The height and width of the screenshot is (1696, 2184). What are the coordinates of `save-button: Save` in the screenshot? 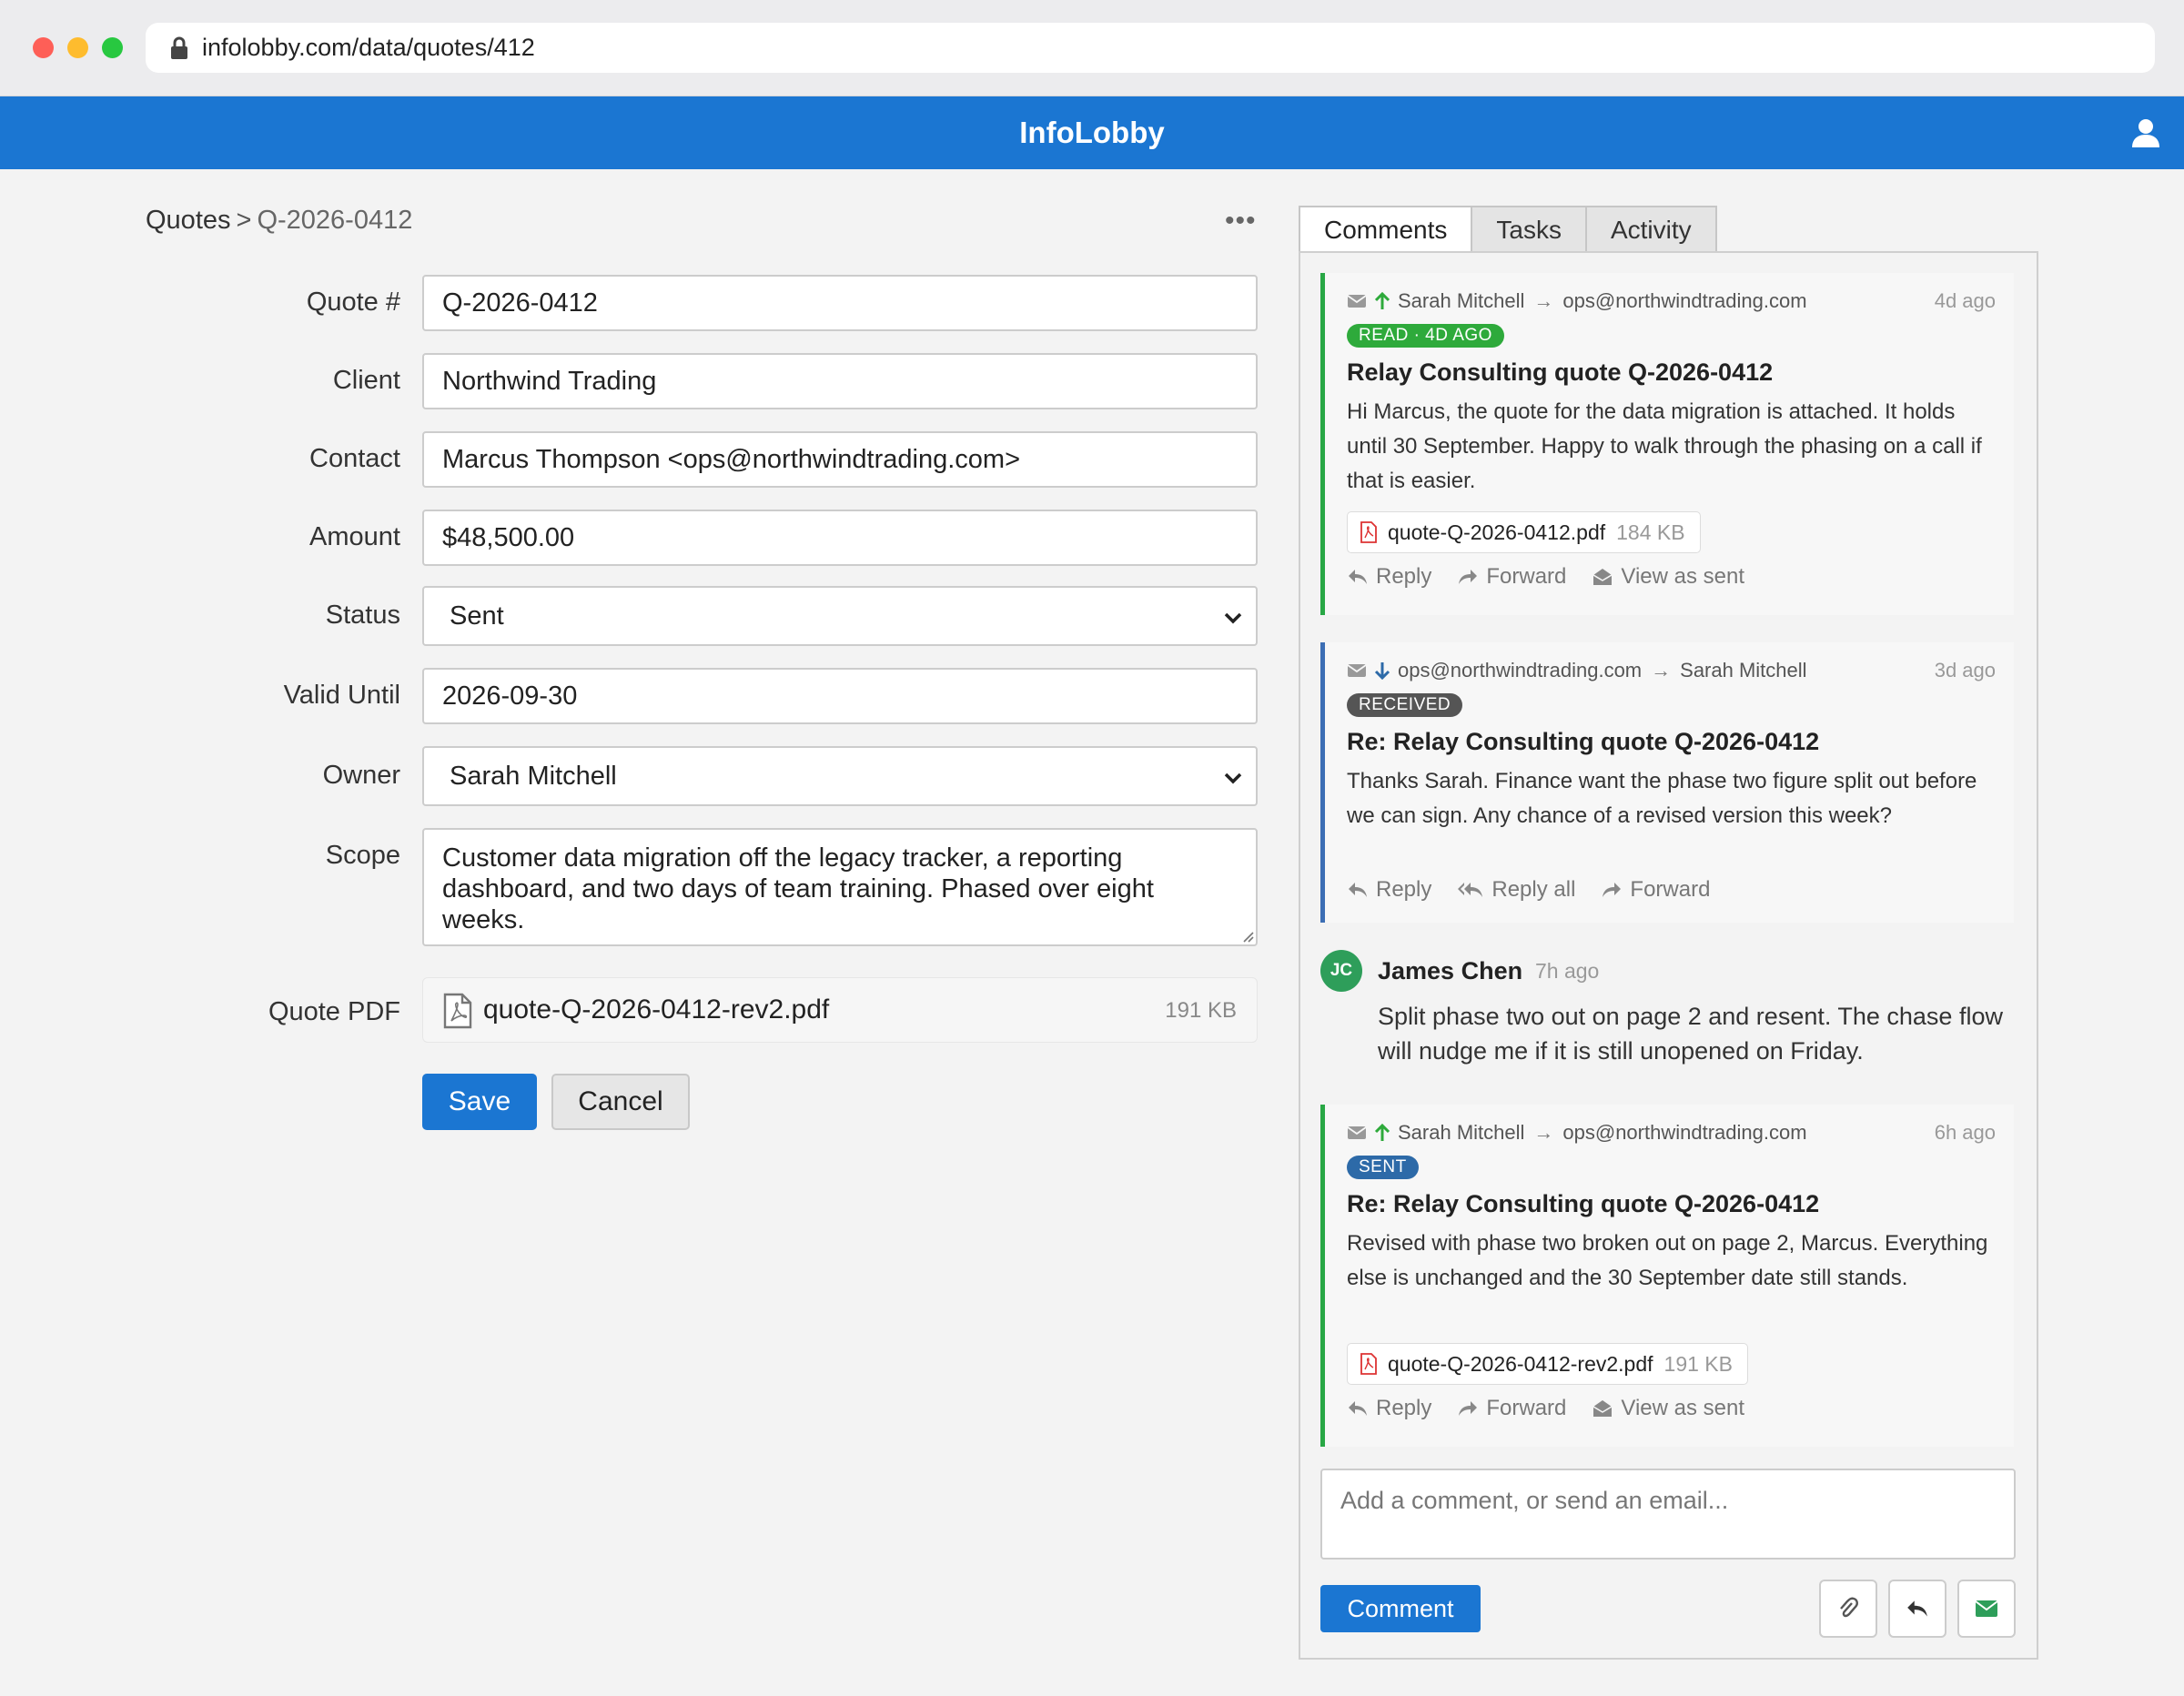 It's located at (480, 1102).